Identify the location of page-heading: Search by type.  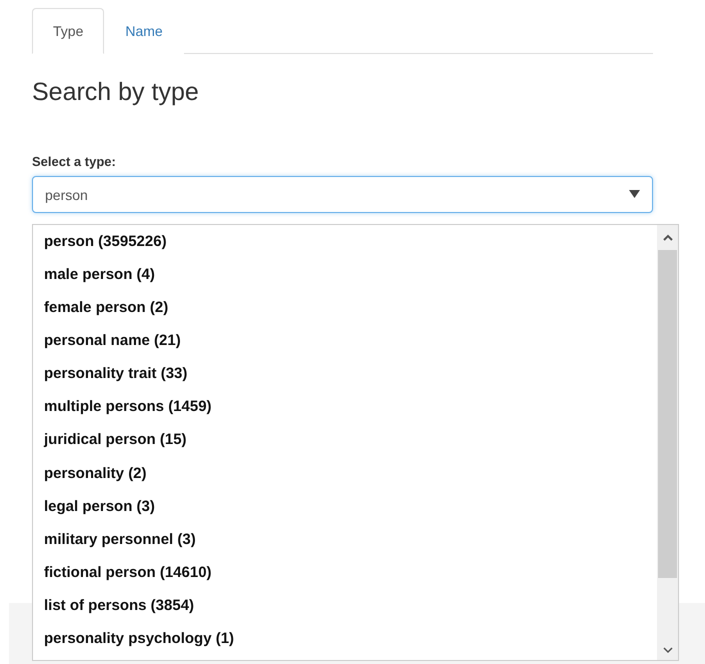
(116, 92).